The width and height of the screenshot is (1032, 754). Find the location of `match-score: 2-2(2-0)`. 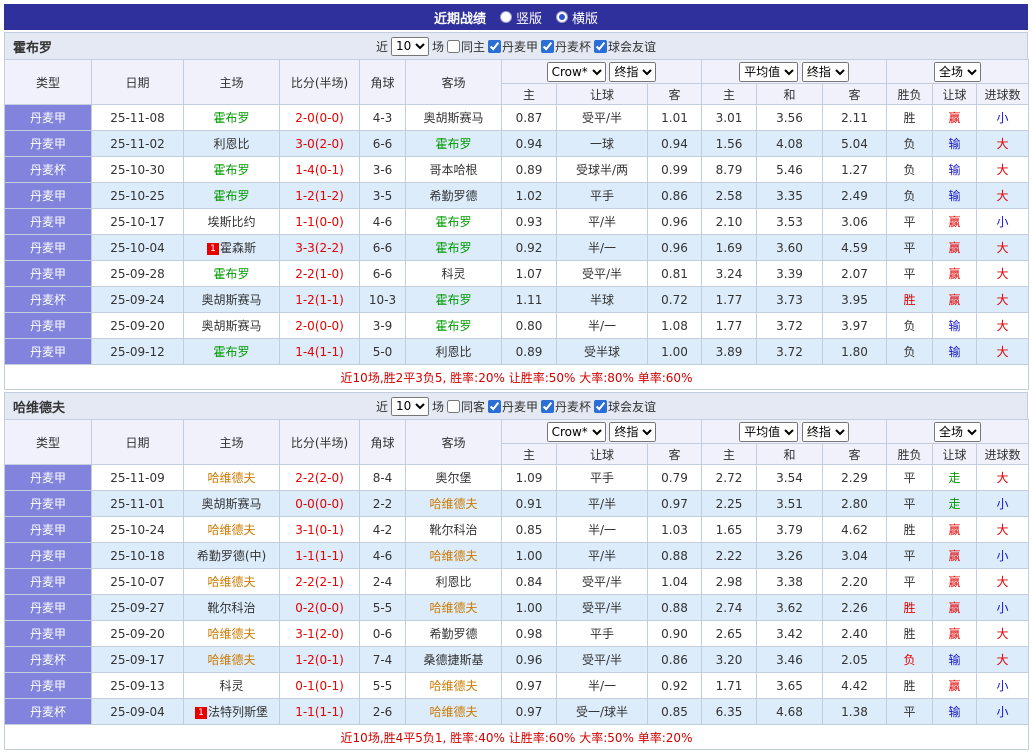

match-score: 2-2(2-0) is located at coordinates (319, 477).